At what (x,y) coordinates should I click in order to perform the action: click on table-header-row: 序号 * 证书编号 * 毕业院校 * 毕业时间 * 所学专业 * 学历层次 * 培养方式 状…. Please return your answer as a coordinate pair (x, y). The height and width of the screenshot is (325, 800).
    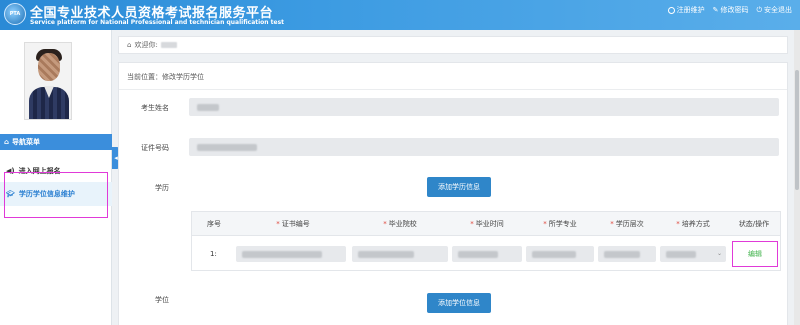
    Looking at the image, I should click on (486, 224).